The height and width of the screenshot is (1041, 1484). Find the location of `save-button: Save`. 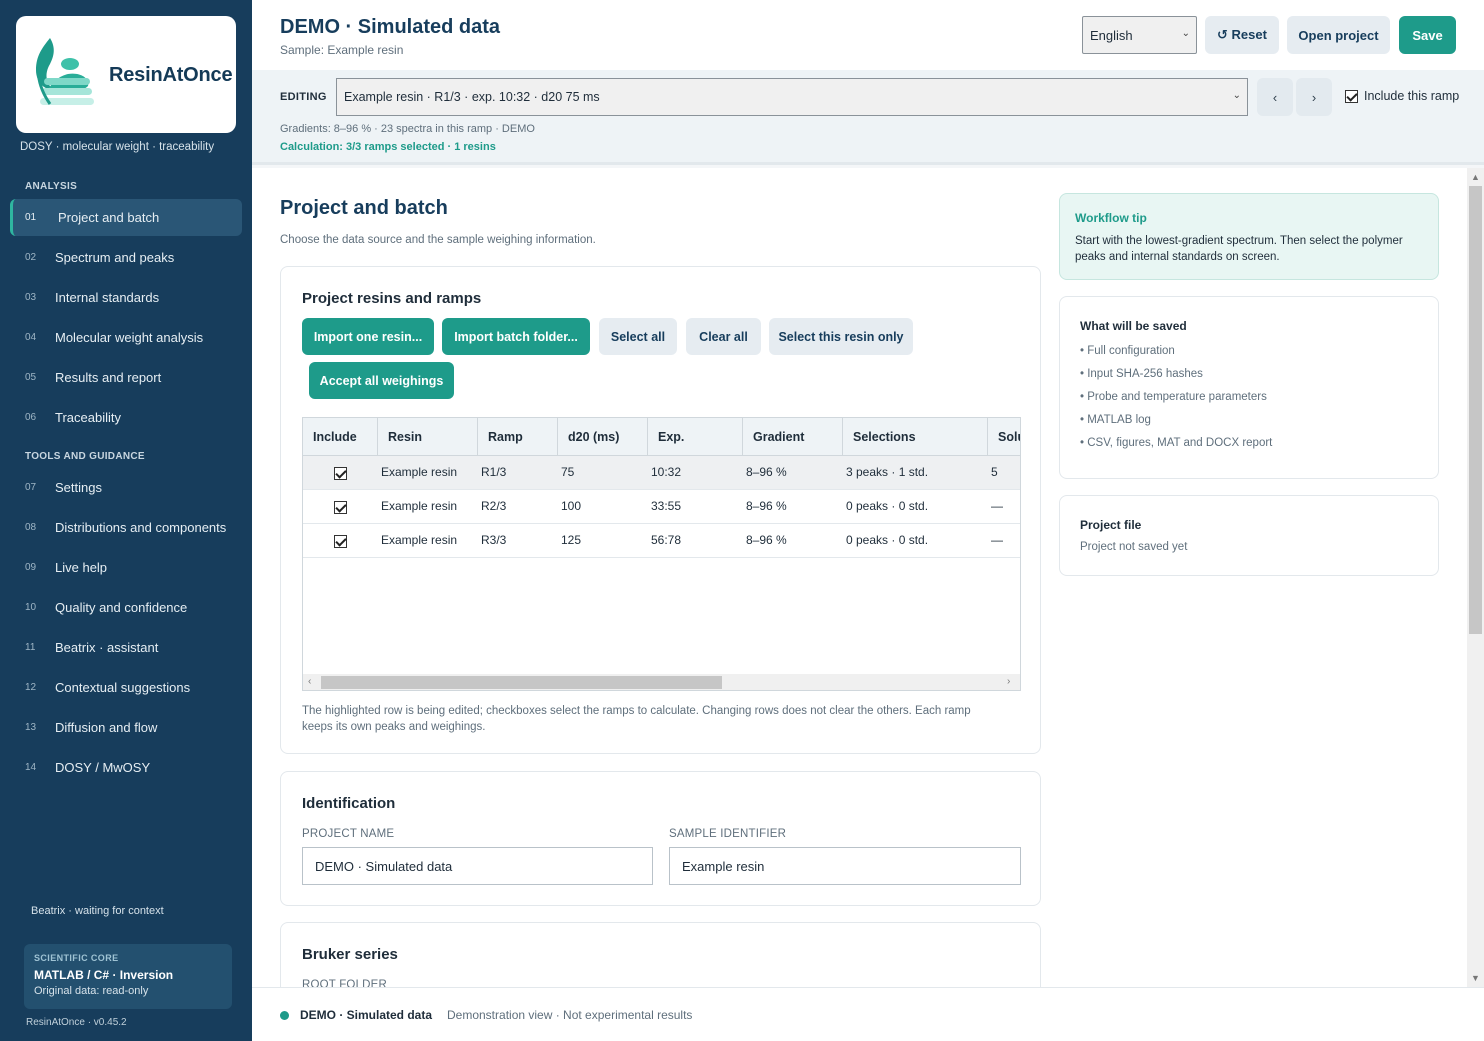

save-button: Save is located at coordinates (1427, 35).